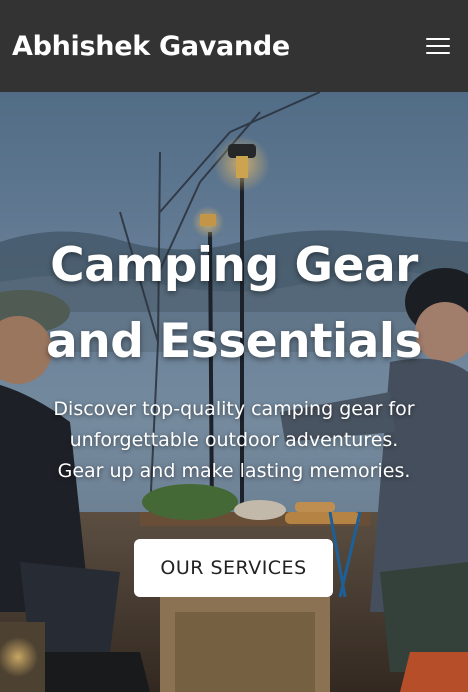  I want to click on site-header: Abhishek Gavande, so click(234, 46).